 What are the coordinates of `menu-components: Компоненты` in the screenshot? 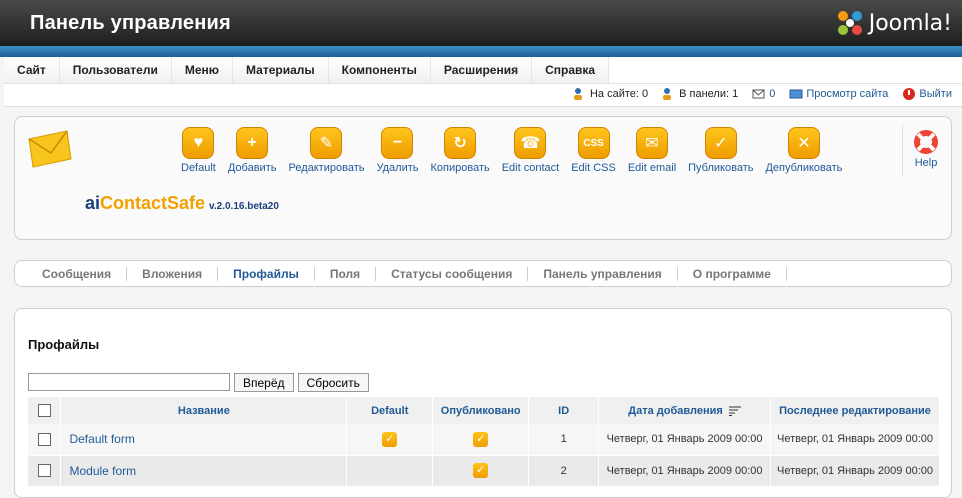 It's located at (379, 70).